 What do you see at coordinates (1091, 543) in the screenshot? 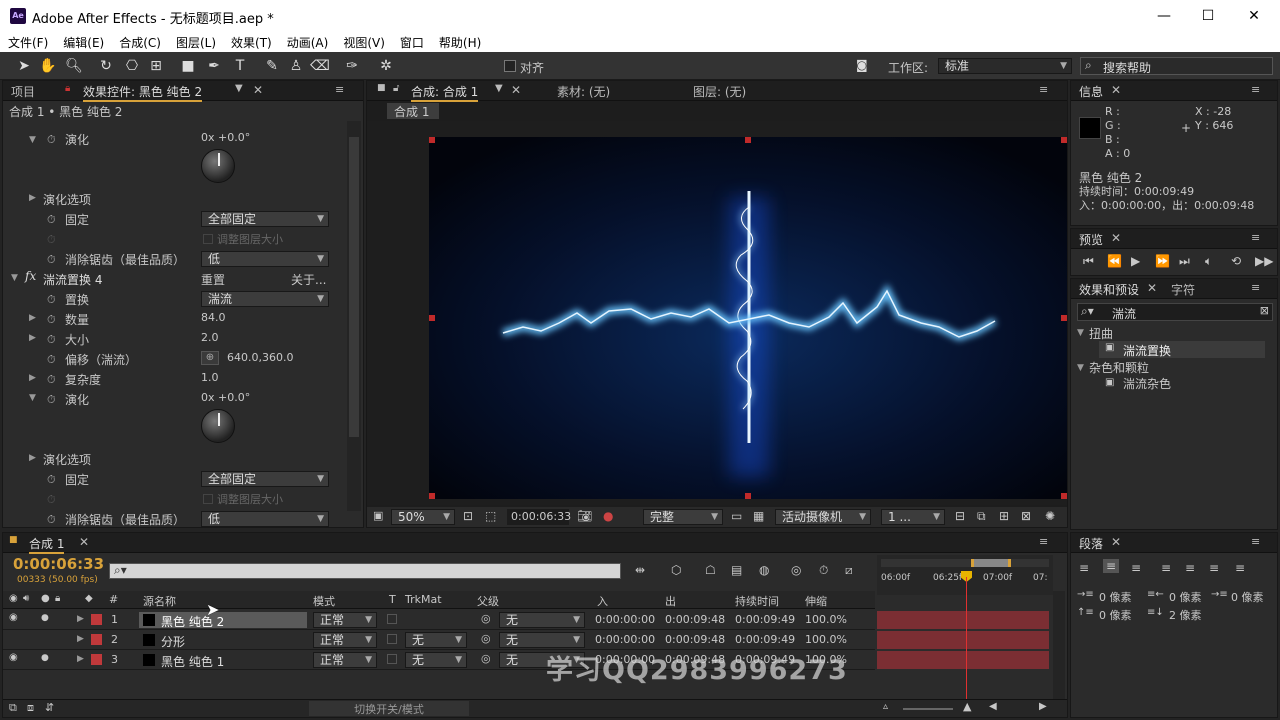
I see `tab-paragraph: 段落` at bounding box center [1091, 543].